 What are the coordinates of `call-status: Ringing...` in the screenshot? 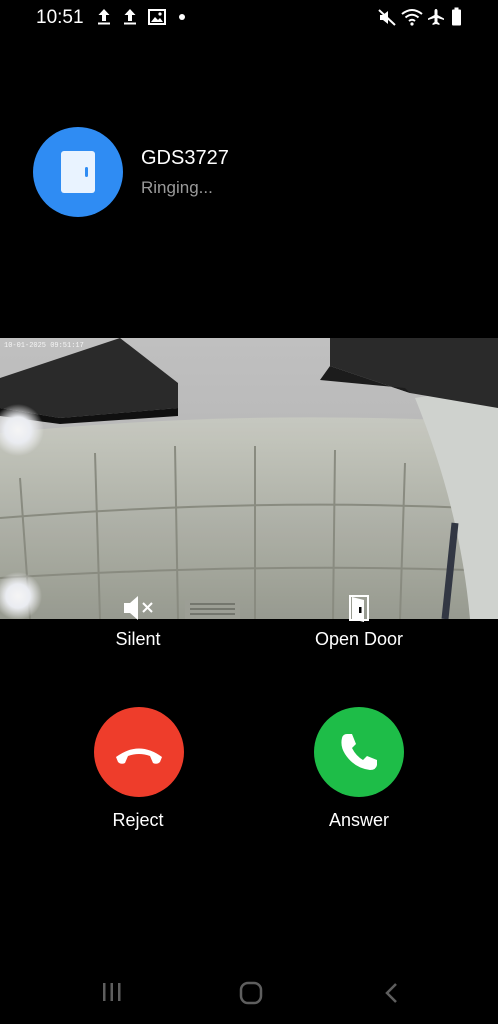 It's located at (177, 187).